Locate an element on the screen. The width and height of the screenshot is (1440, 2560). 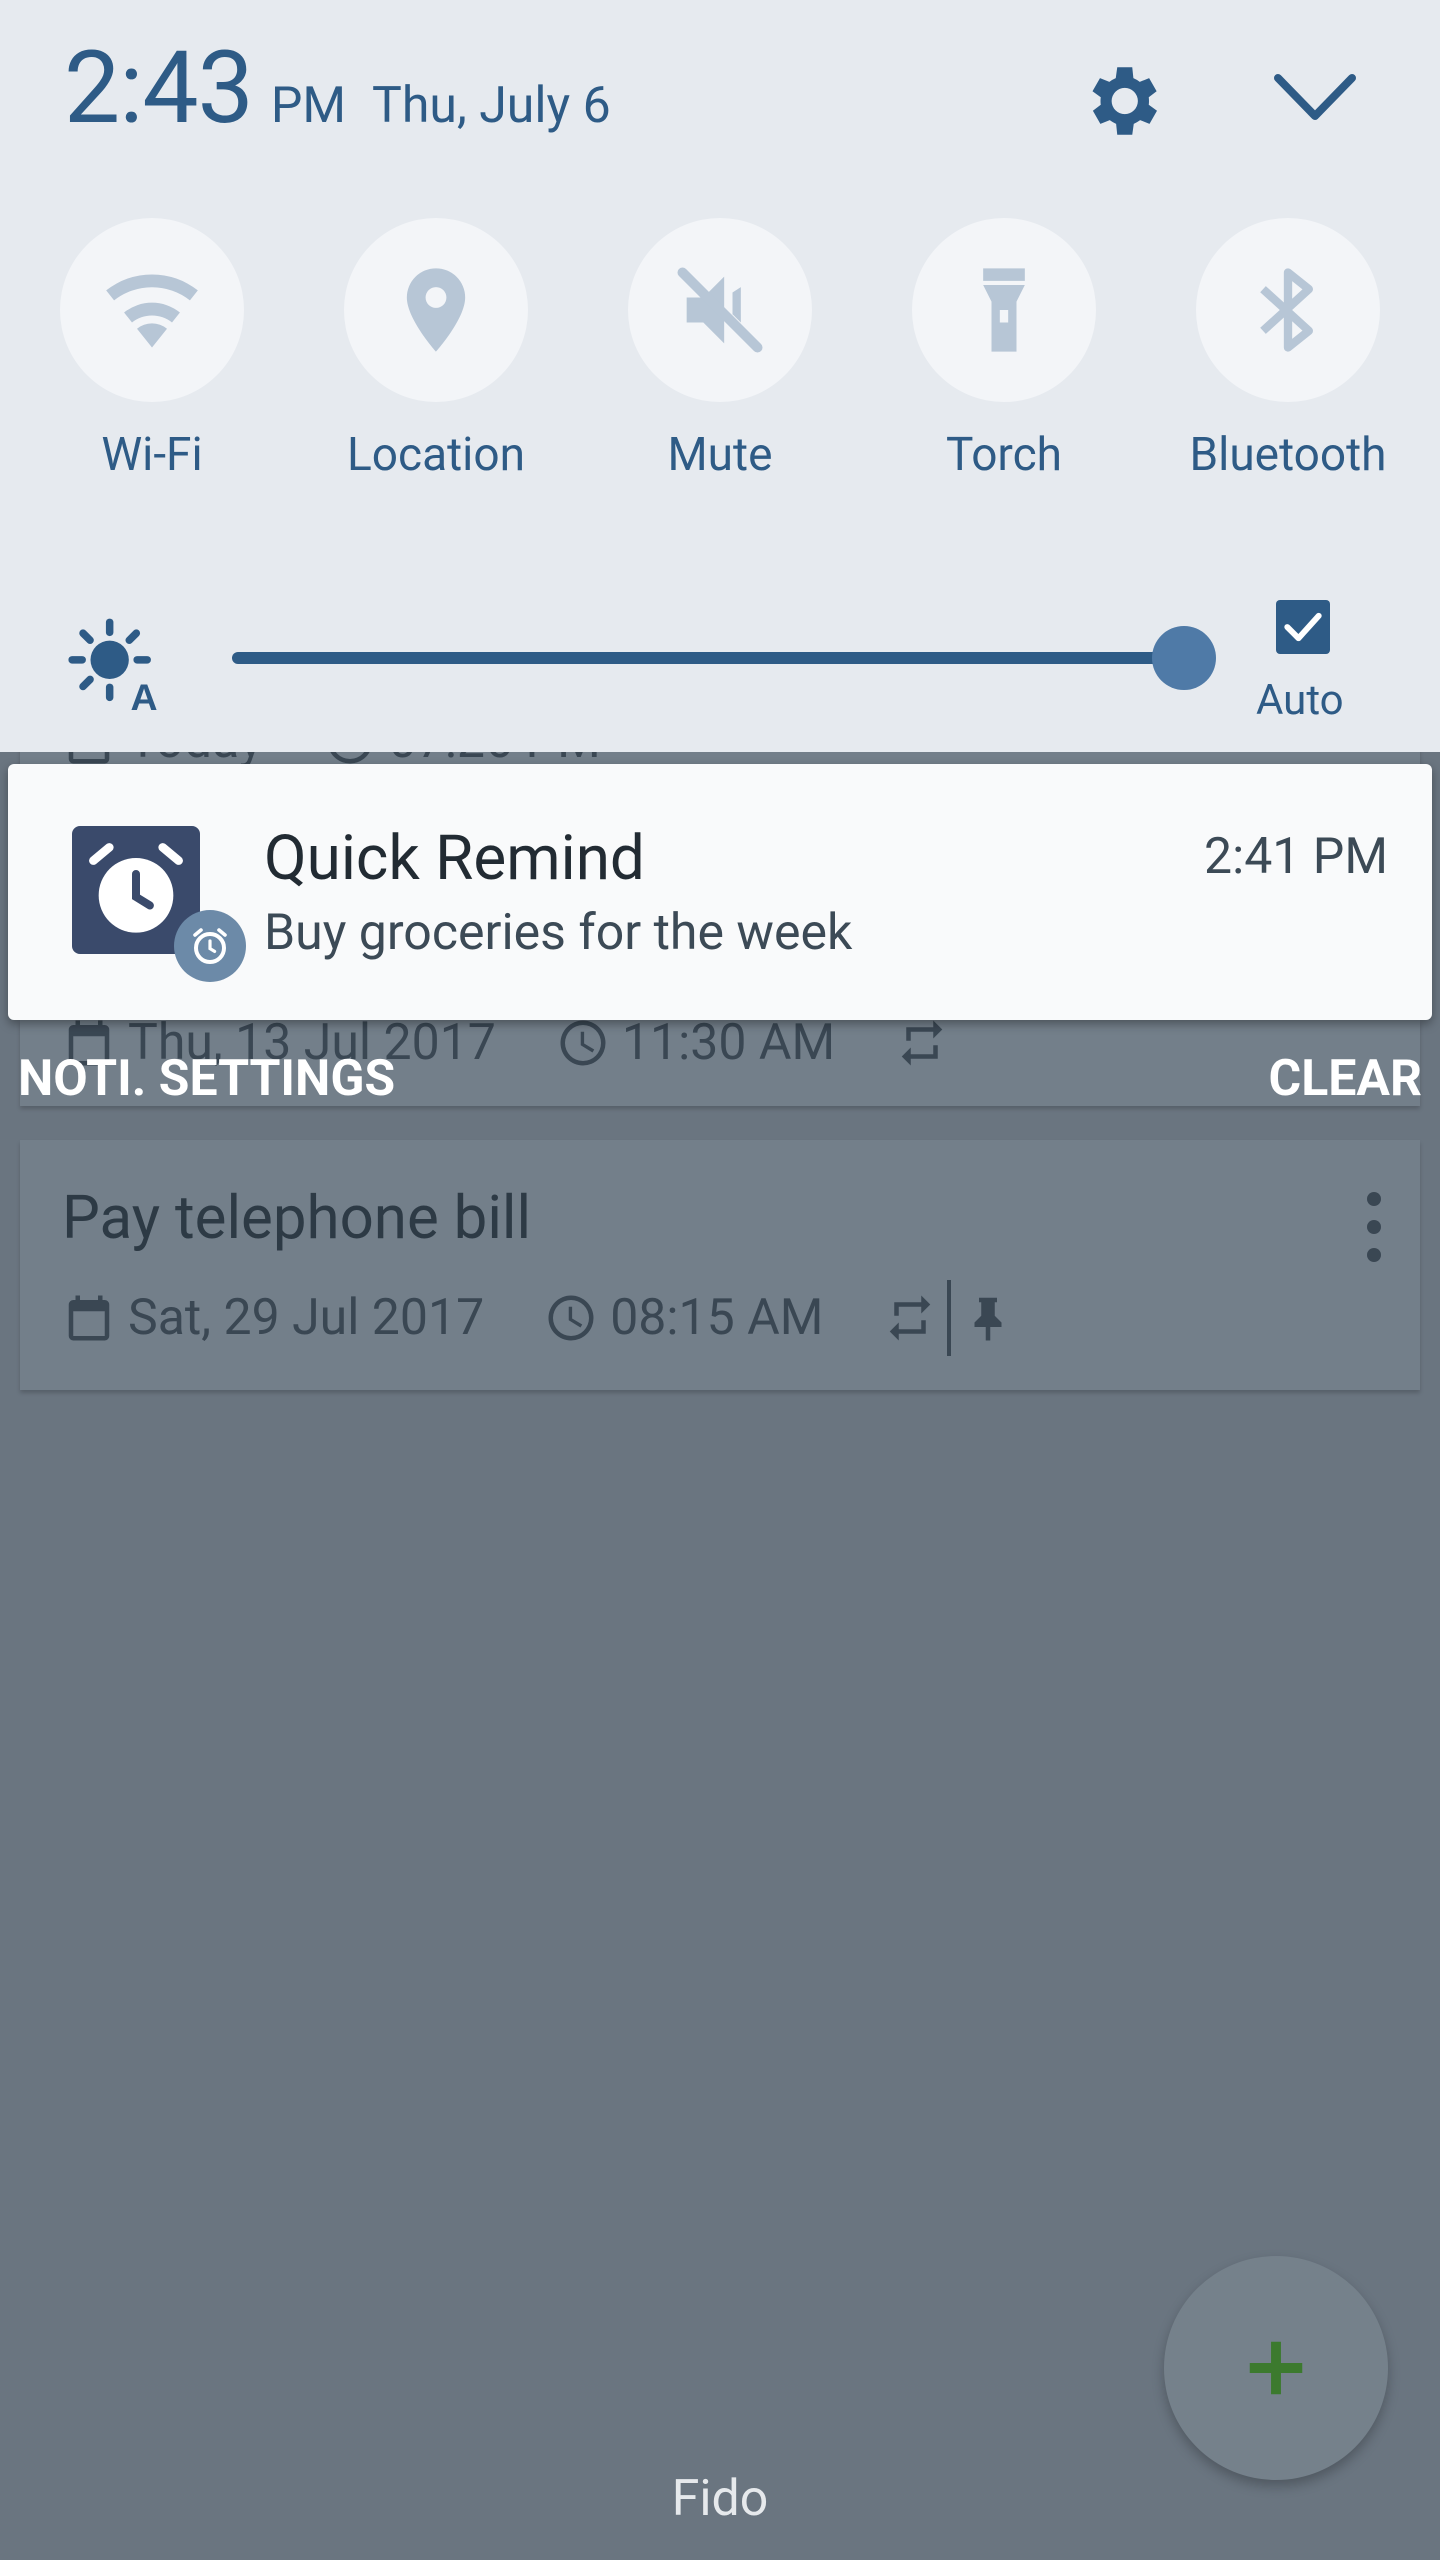
plus-icon is located at coordinates (1276, 2368).